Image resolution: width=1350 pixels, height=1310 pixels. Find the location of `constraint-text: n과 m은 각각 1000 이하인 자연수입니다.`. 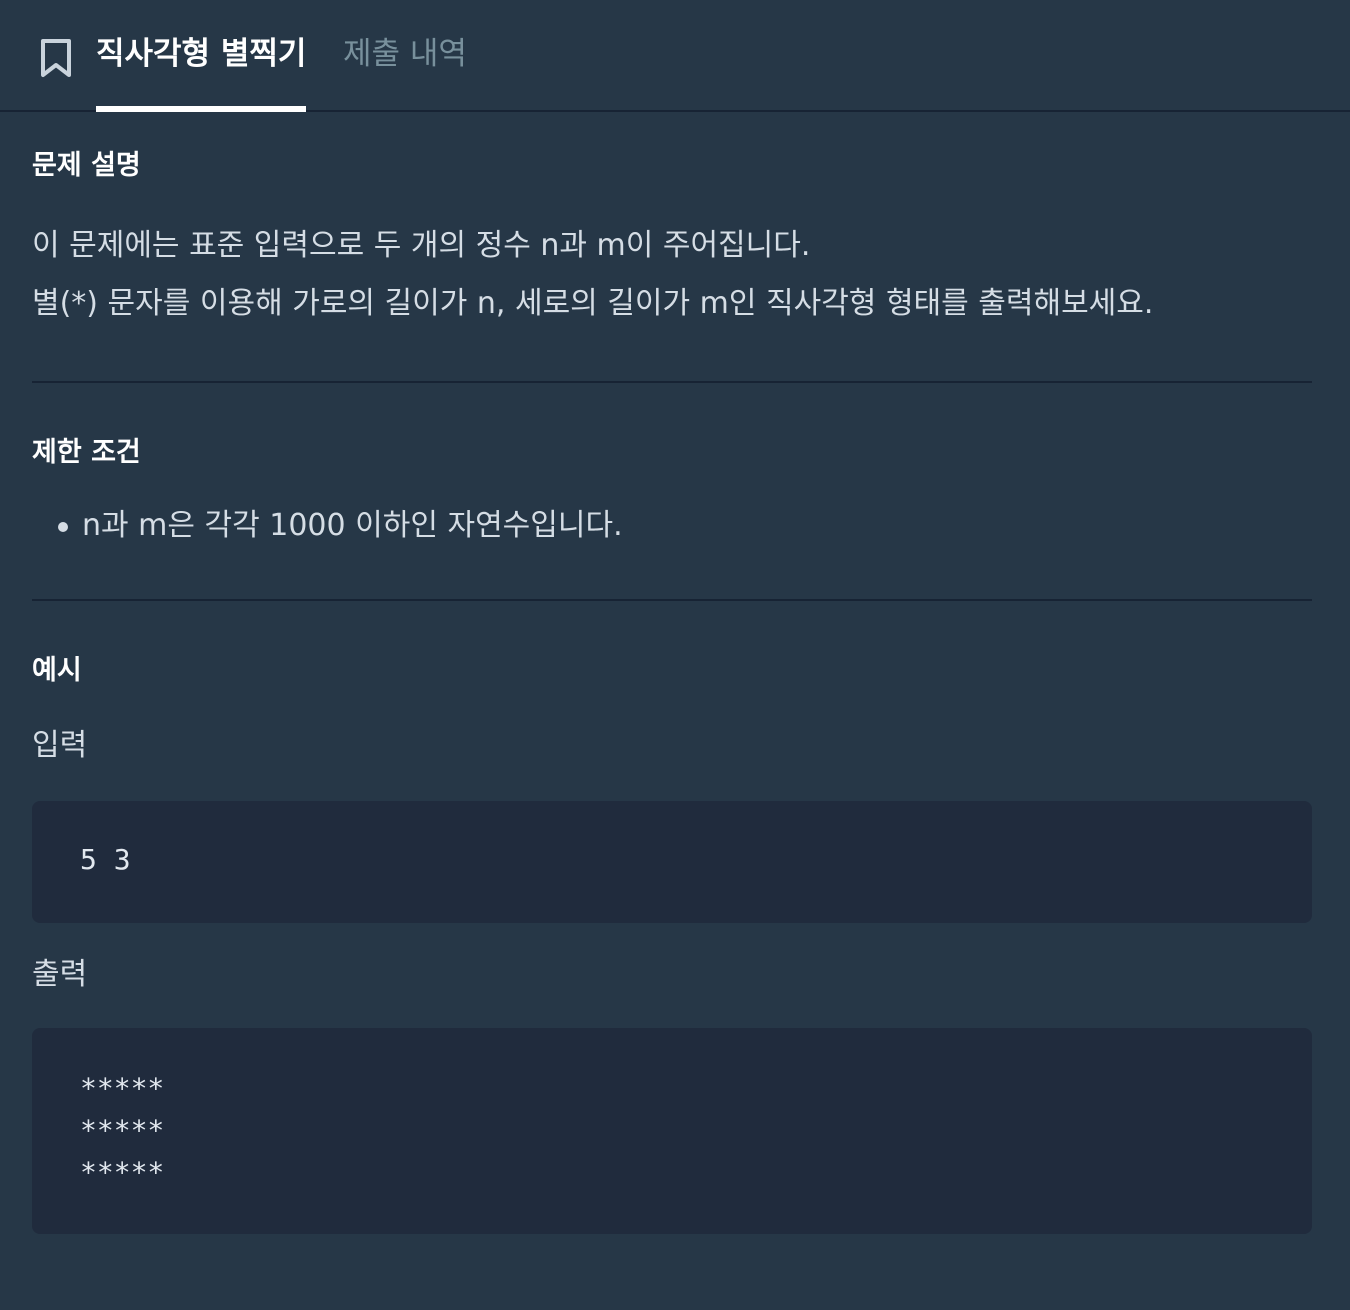

constraint-text: n과 m은 각각 1000 이하인 자연수입니다. is located at coordinates (352, 525).